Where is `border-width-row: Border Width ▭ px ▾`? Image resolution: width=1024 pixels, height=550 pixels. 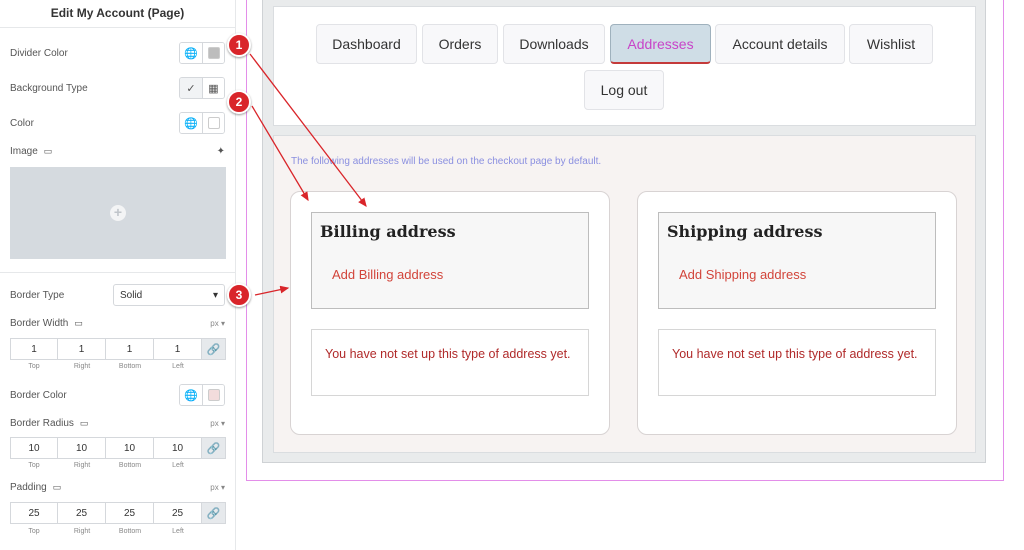
border-width-row: Border Width ▭ px ▾ is located at coordinates (117, 323).